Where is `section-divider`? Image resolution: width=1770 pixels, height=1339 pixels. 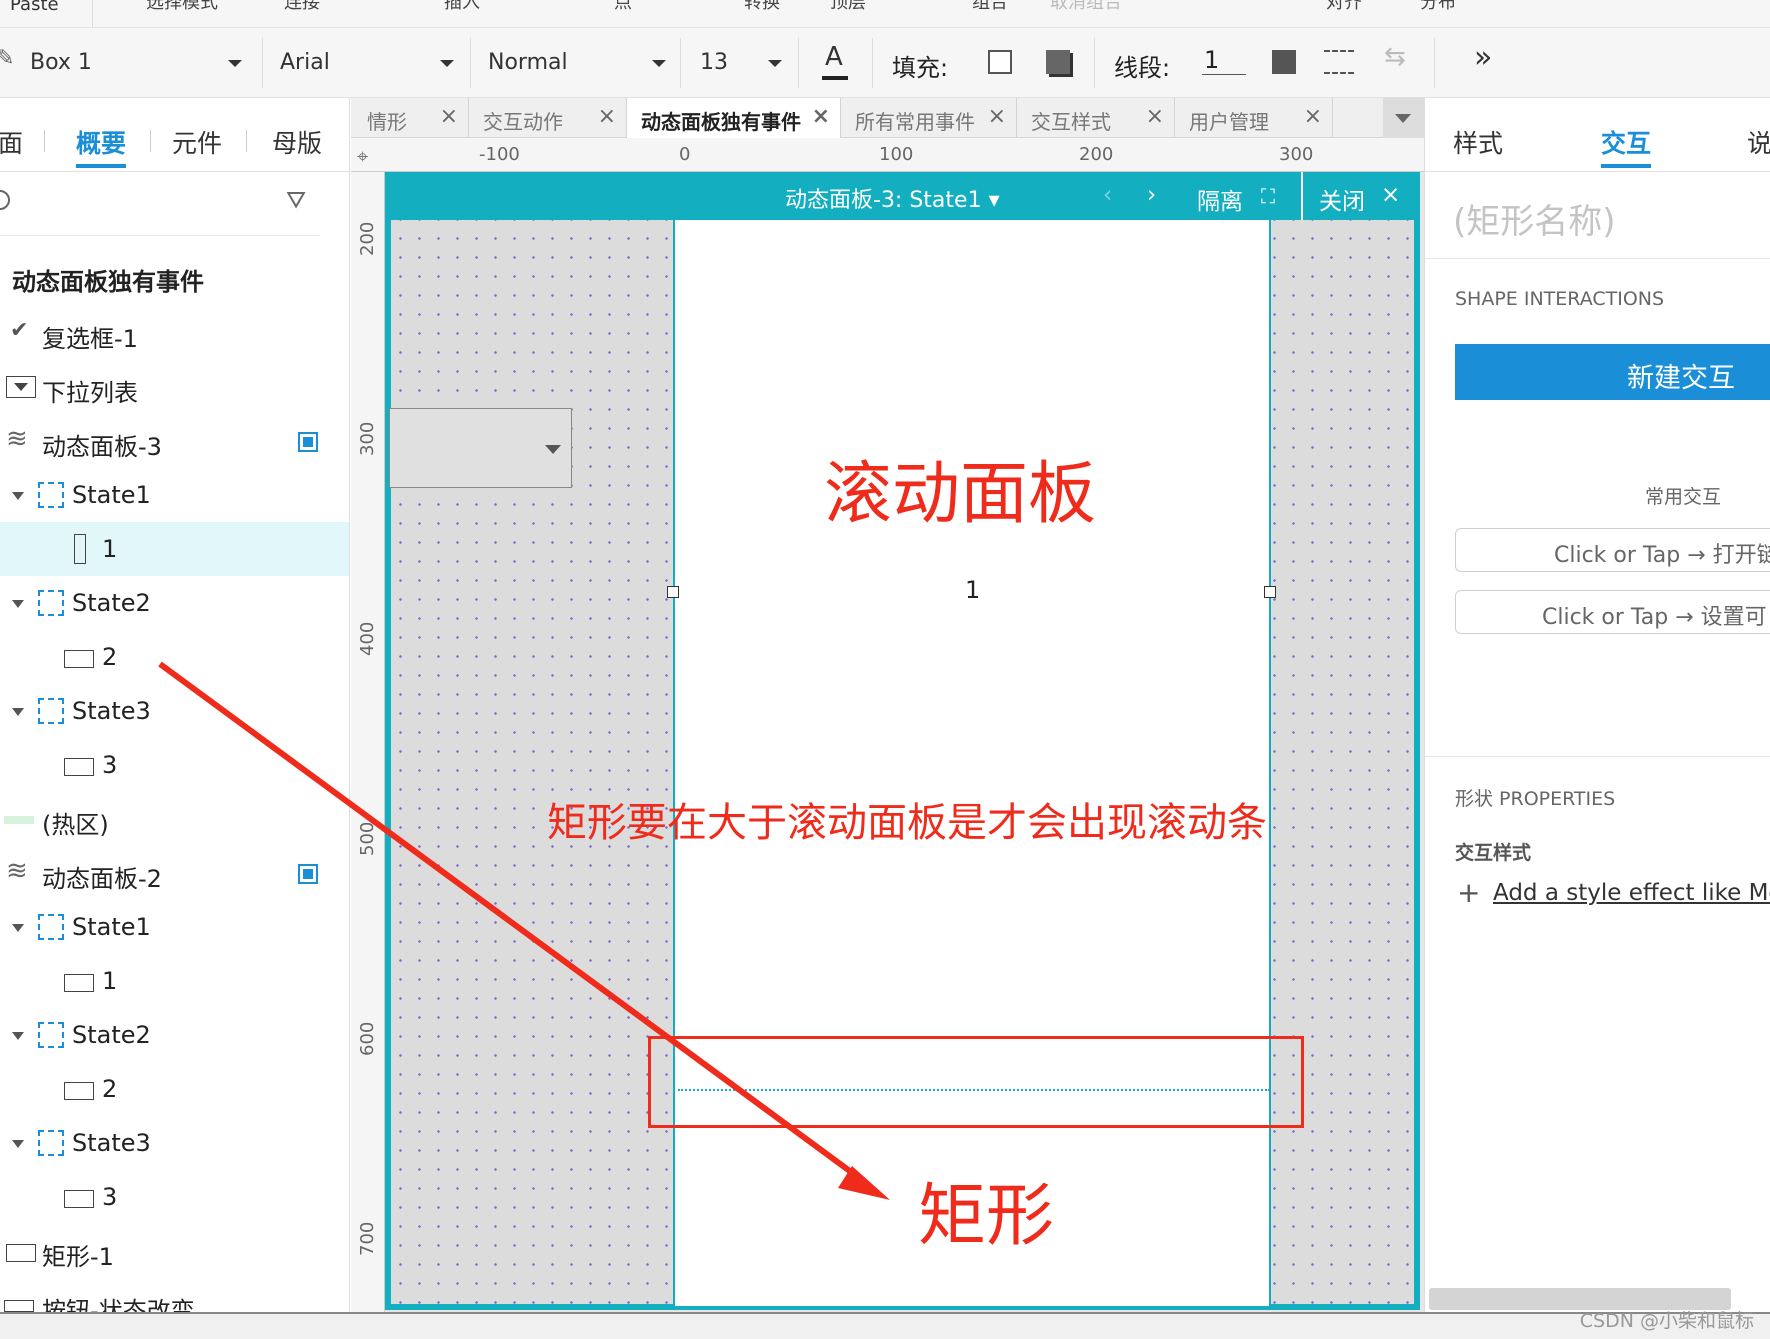 section-divider is located at coordinates (1597, 756).